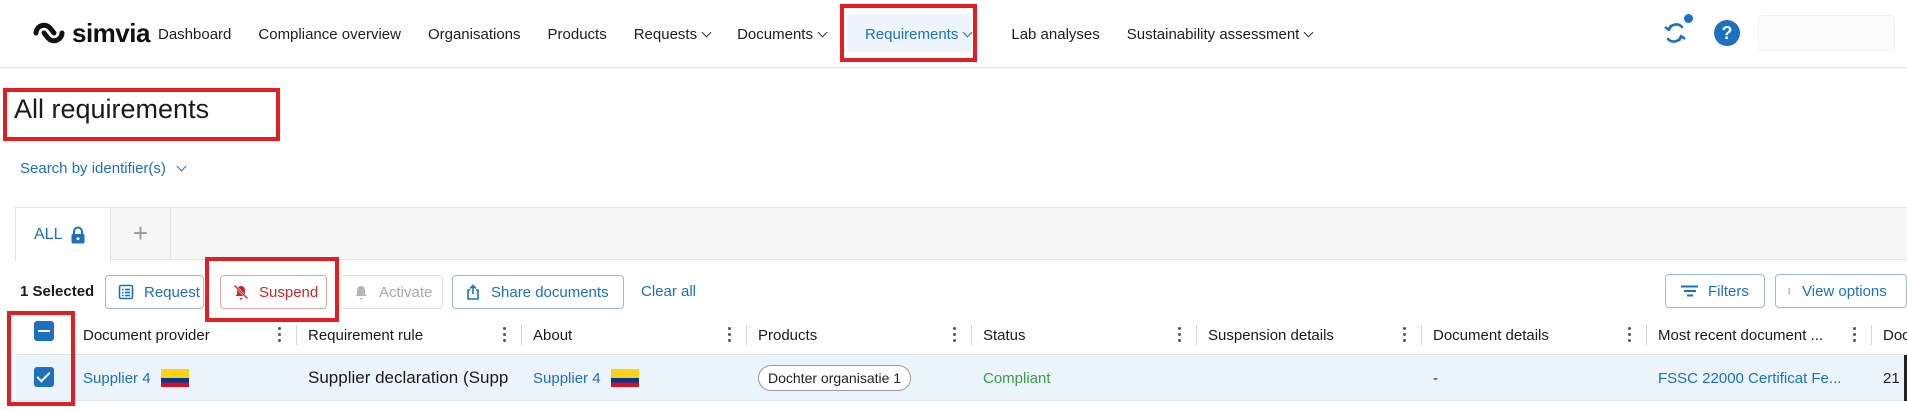 The image size is (1907, 411). I want to click on add-tab-button: +, so click(141, 233).